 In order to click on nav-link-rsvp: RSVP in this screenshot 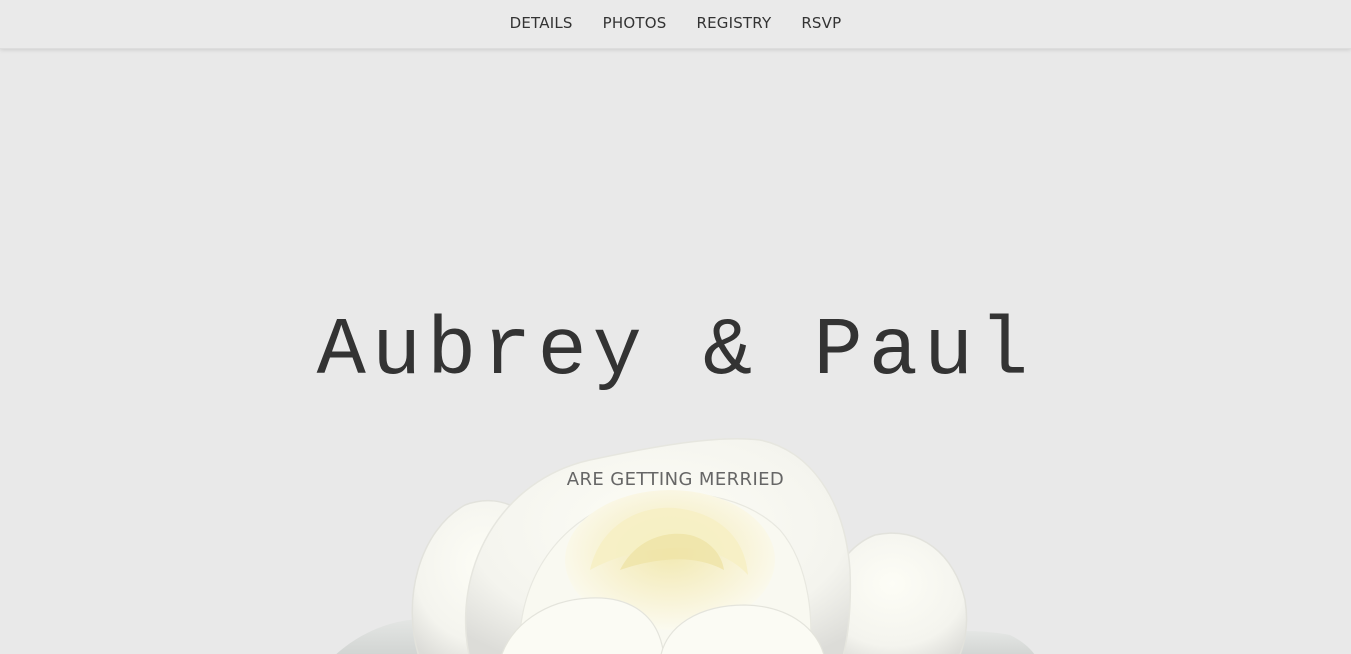, I will do `click(821, 23)`.